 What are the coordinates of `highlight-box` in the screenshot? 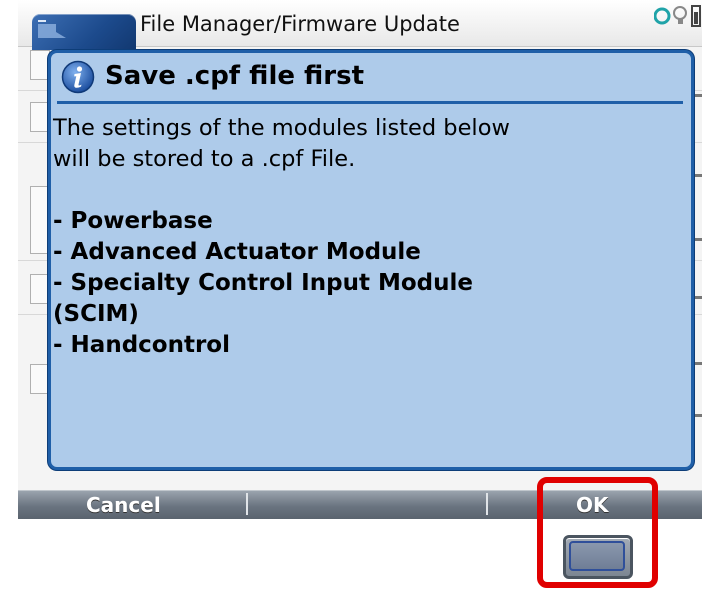 It's located at (597, 532).